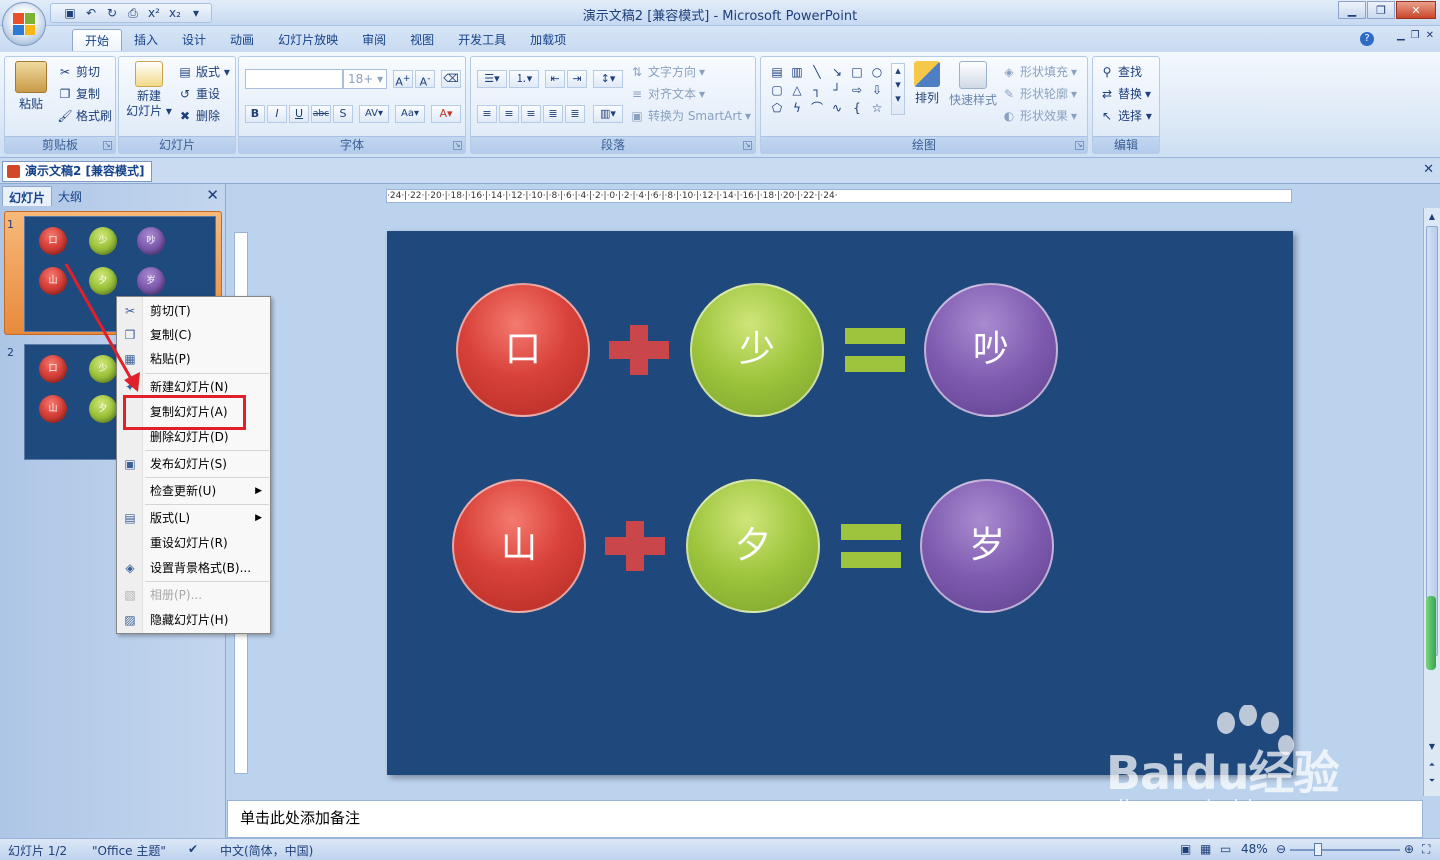 The width and height of the screenshot is (1440, 860). What do you see at coordinates (255, 114) in the screenshot?
I see `bold-icon: B` at bounding box center [255, 114].